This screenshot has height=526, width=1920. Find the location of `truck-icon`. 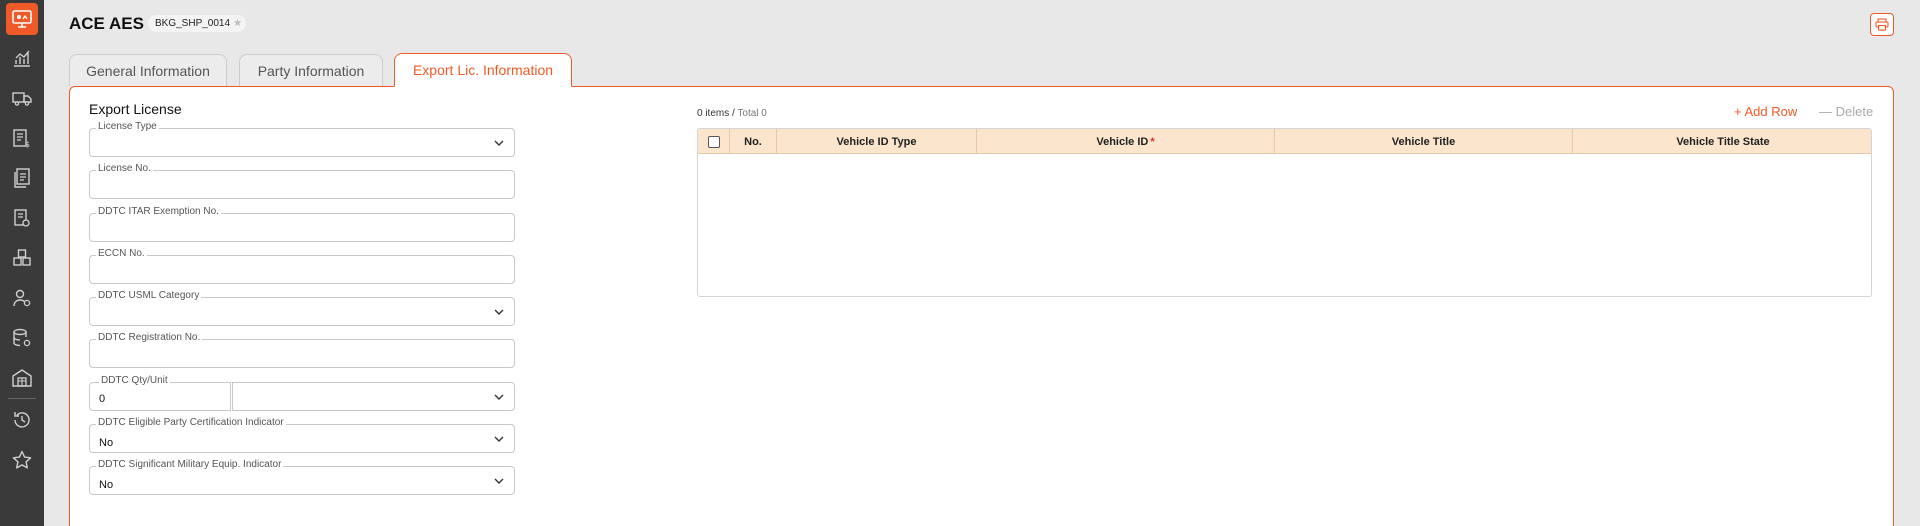

truck-icon is located at coordinates (22, 98).